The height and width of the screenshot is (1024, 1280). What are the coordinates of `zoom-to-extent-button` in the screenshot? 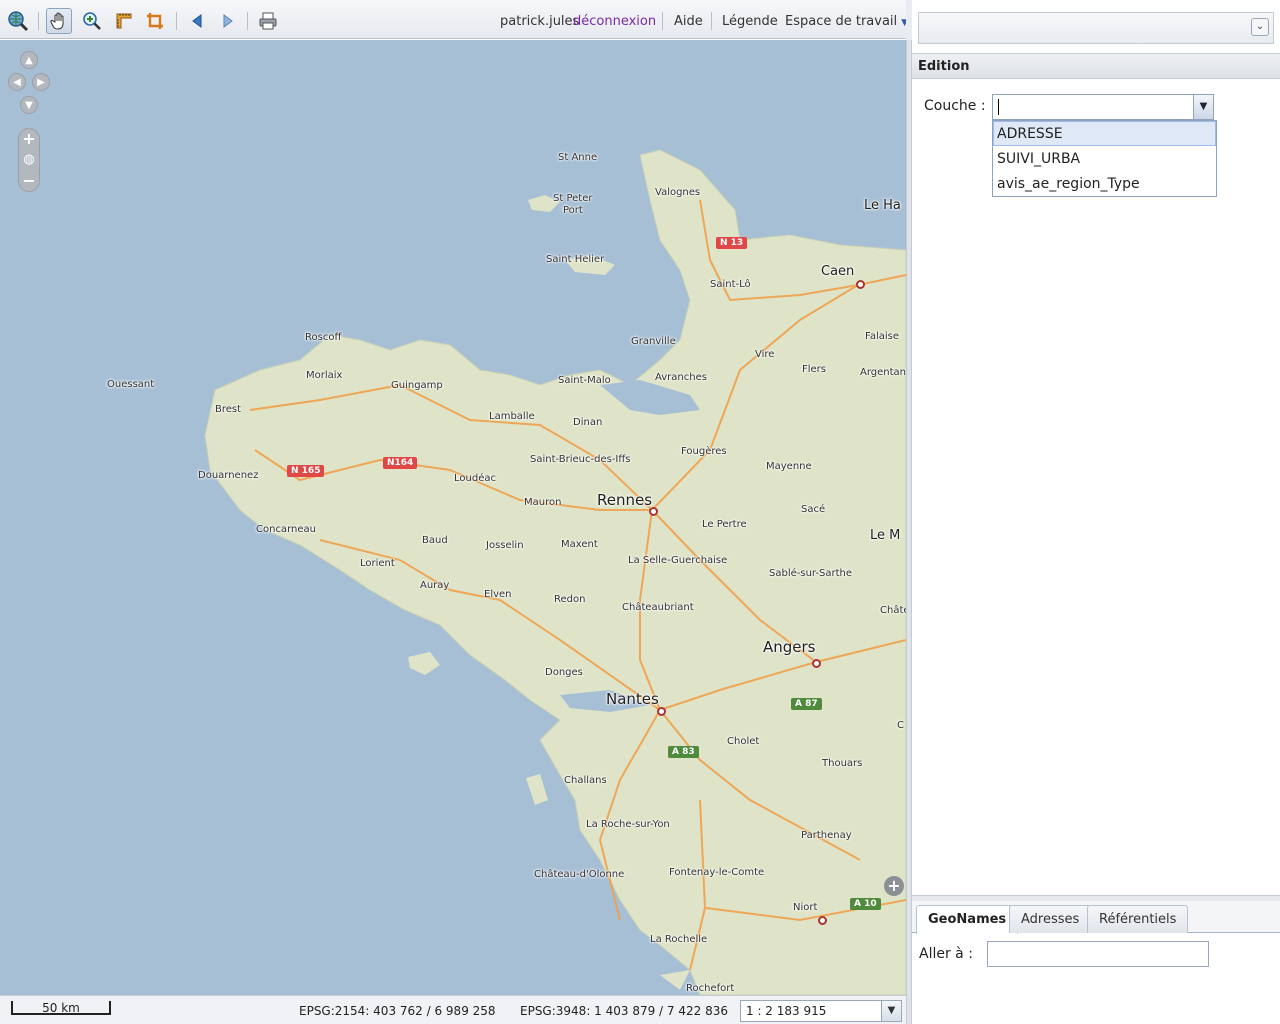 It's located at (18, 21).